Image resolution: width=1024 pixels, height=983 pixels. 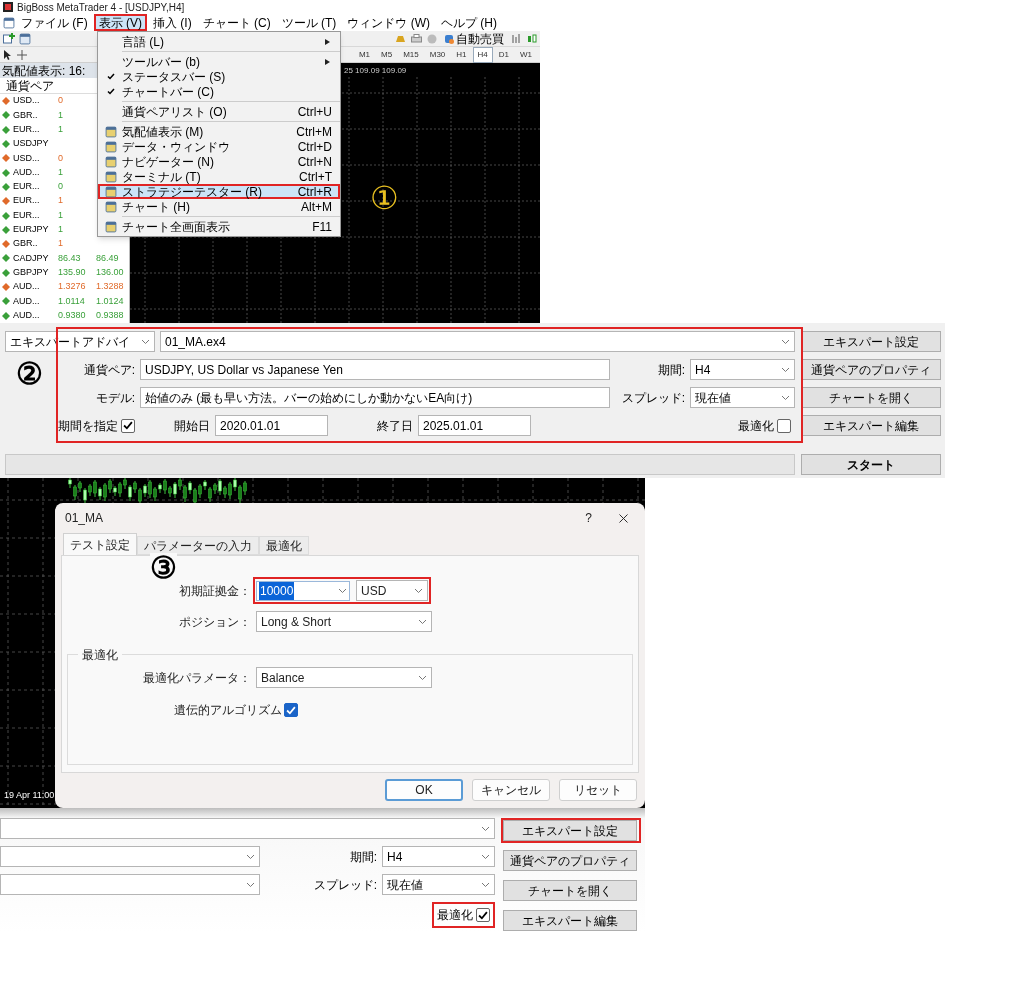 What do you see at coordinates (387, 54) in the screenshot?
I see `timeframe-button: M5` at bounding box center [387, 54].